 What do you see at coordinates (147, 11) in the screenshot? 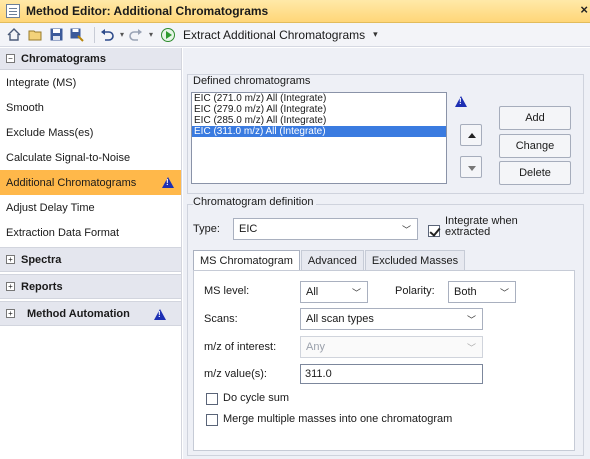
I see `window-title: Method Editor: Additional Chromatograms` at bounding box center [147, 11].